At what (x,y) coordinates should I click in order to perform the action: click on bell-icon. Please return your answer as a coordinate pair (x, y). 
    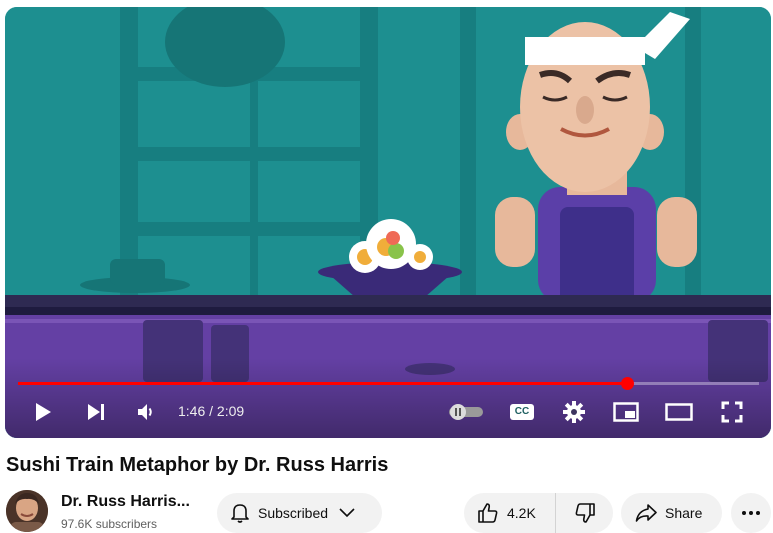
    Looking at the image, I should click on (240, 513).